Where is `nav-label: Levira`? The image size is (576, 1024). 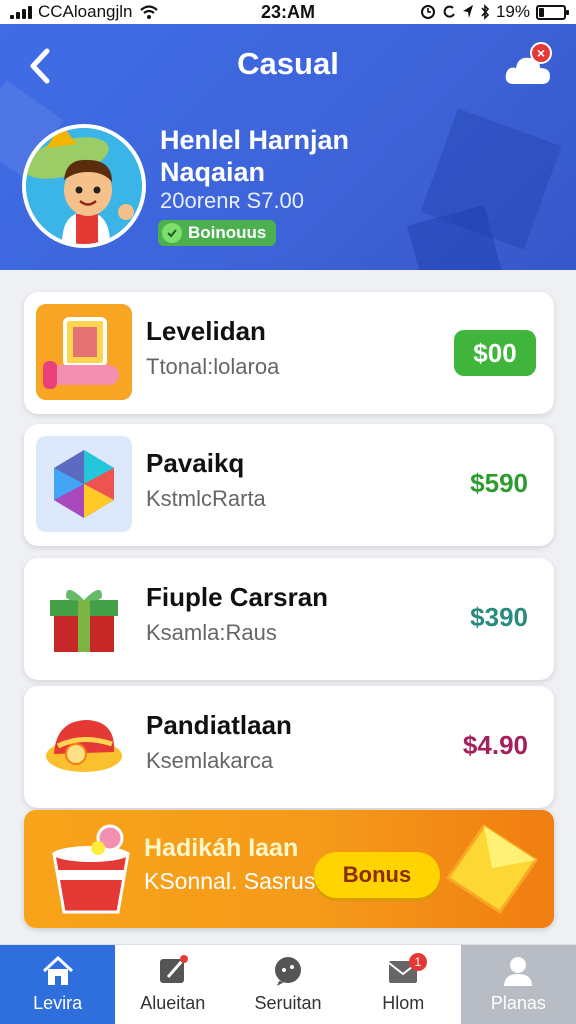
nav-label: Levira is located at coordinates (58, 1003).